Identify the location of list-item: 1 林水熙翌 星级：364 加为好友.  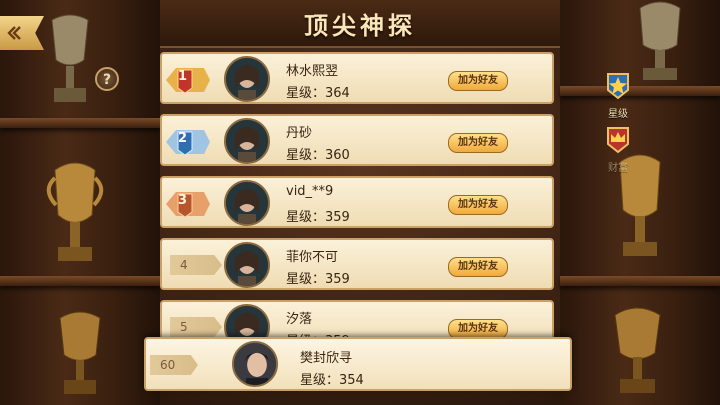
(357, 78).